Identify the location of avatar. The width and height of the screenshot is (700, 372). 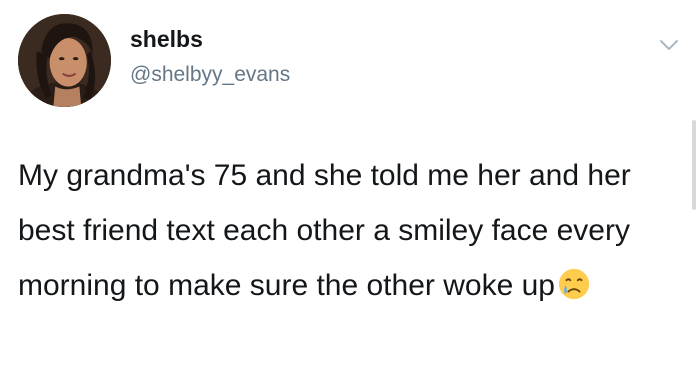
(64, 60).